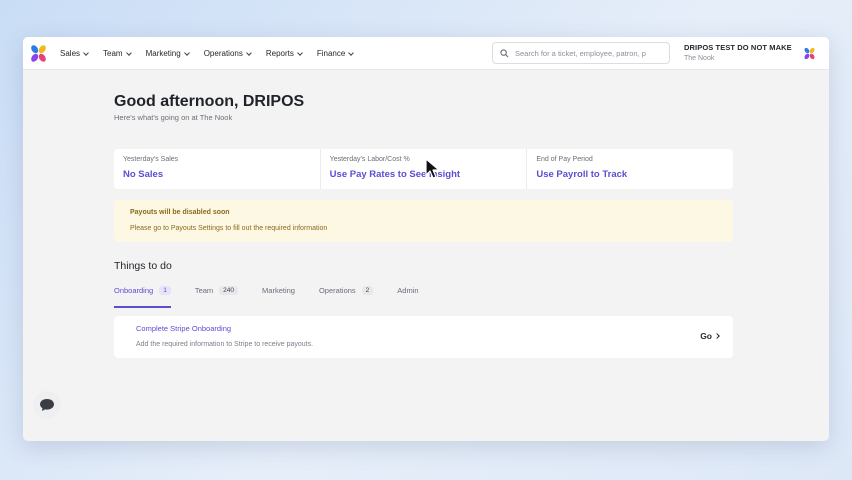 Image resolution: width=852 pixels, height=480 pixels. What do you see at coordinates (180, 212) in the screenshot?
I see `alert-title: Payouts will be disabled soon` at bounding box center [180, 212].